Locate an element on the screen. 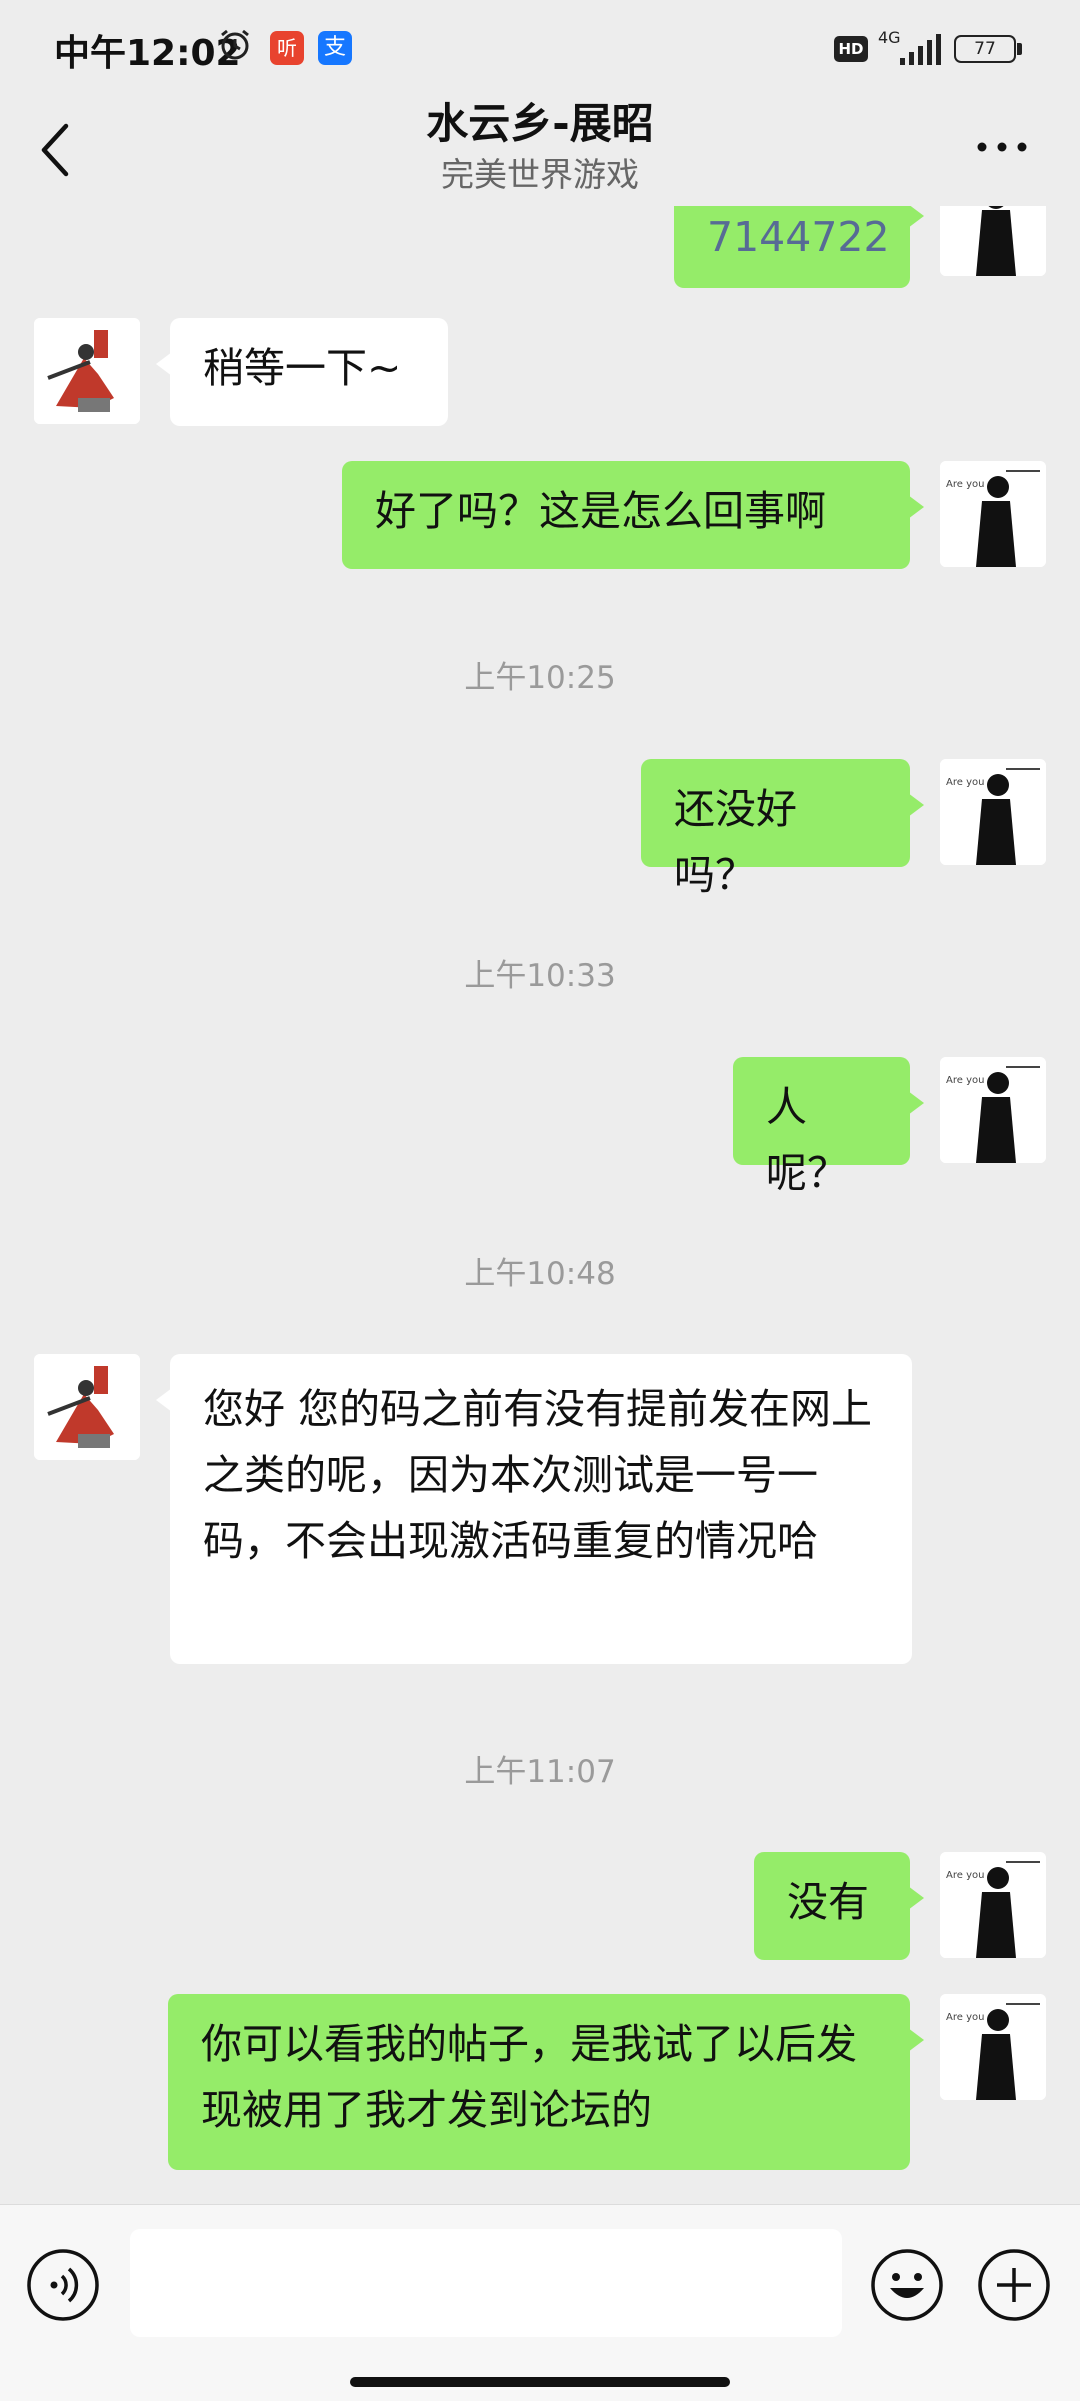  voice-icon is located at coordinates (63, 2285).